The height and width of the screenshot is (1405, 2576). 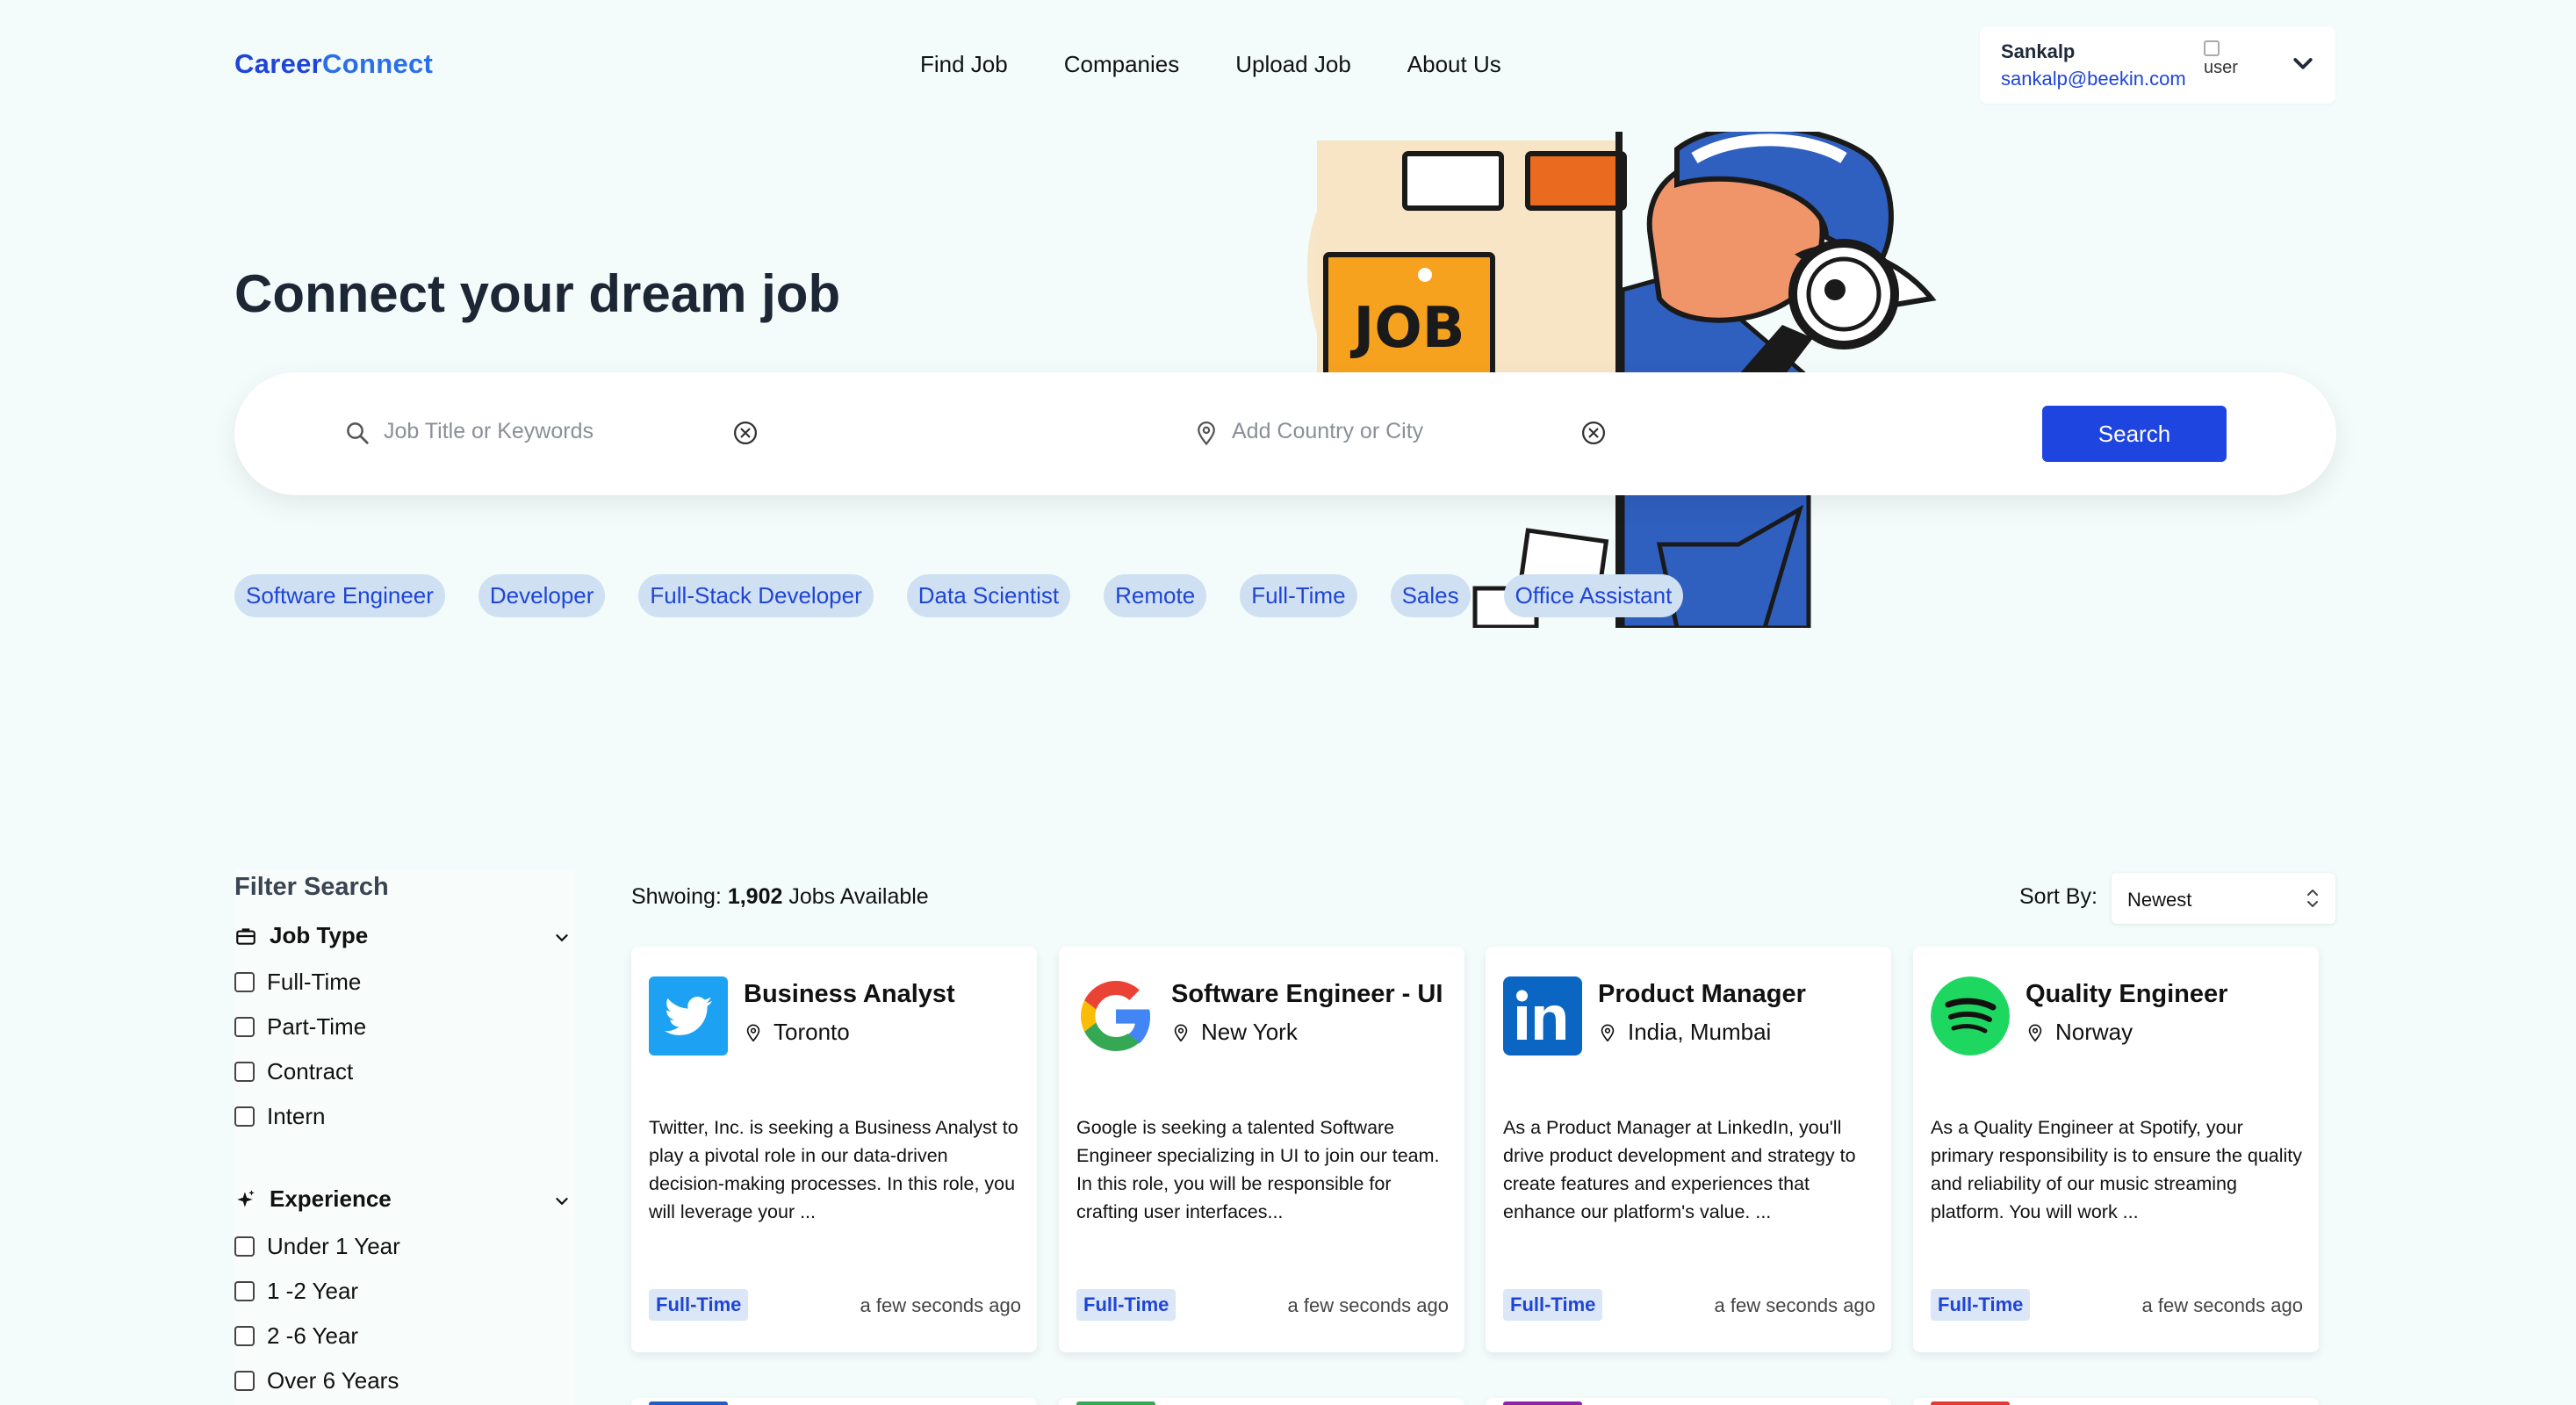 I want to click on nav-about-us: About Us, so click(x=1454, y=65).